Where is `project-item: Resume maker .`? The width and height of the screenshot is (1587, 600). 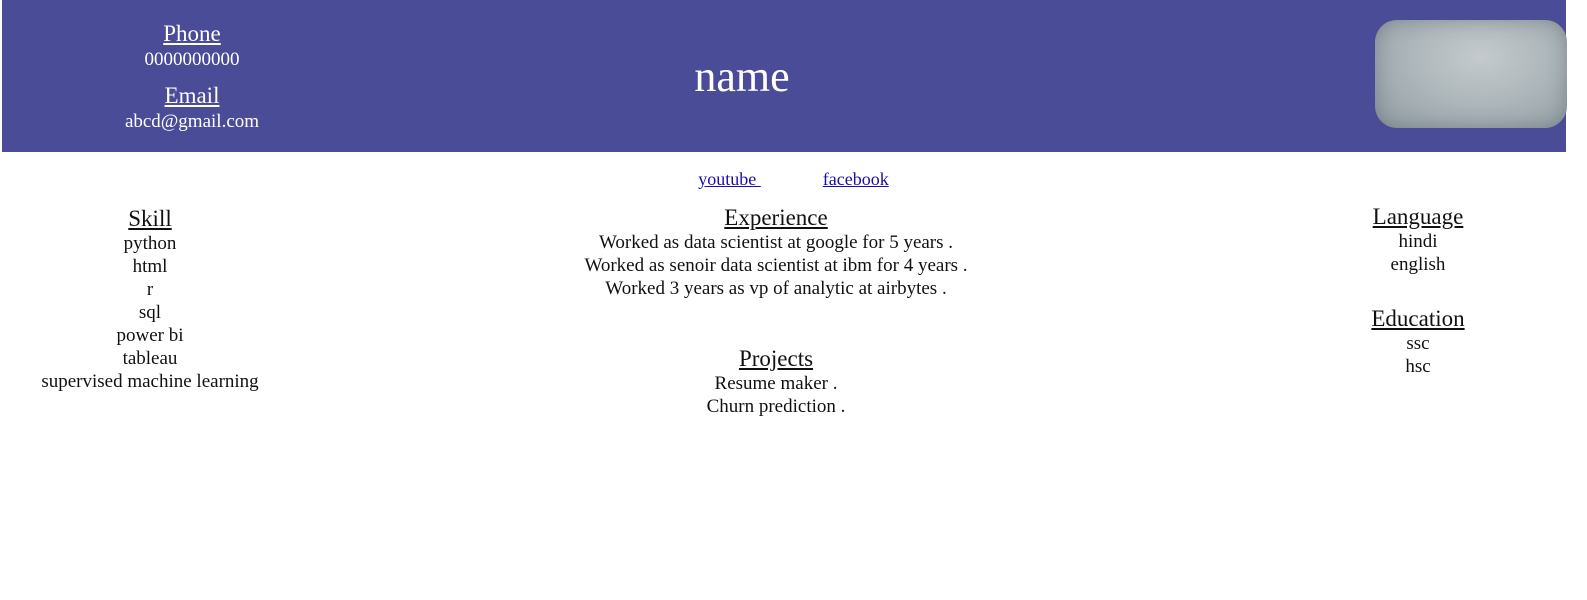 project-item: Resume maker . is located at coordinates (776, 383).